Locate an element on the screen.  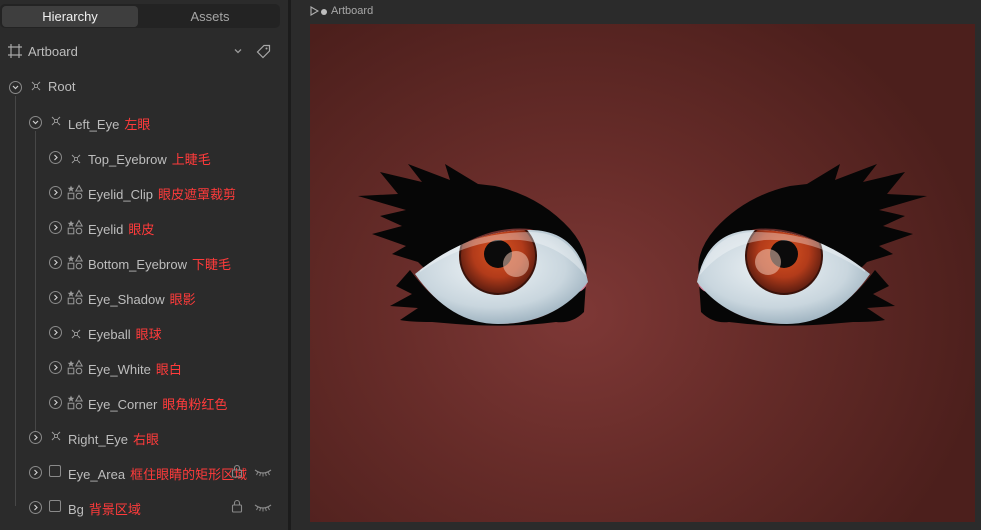
right-eye-artwork is located at coordinates (812, 245).